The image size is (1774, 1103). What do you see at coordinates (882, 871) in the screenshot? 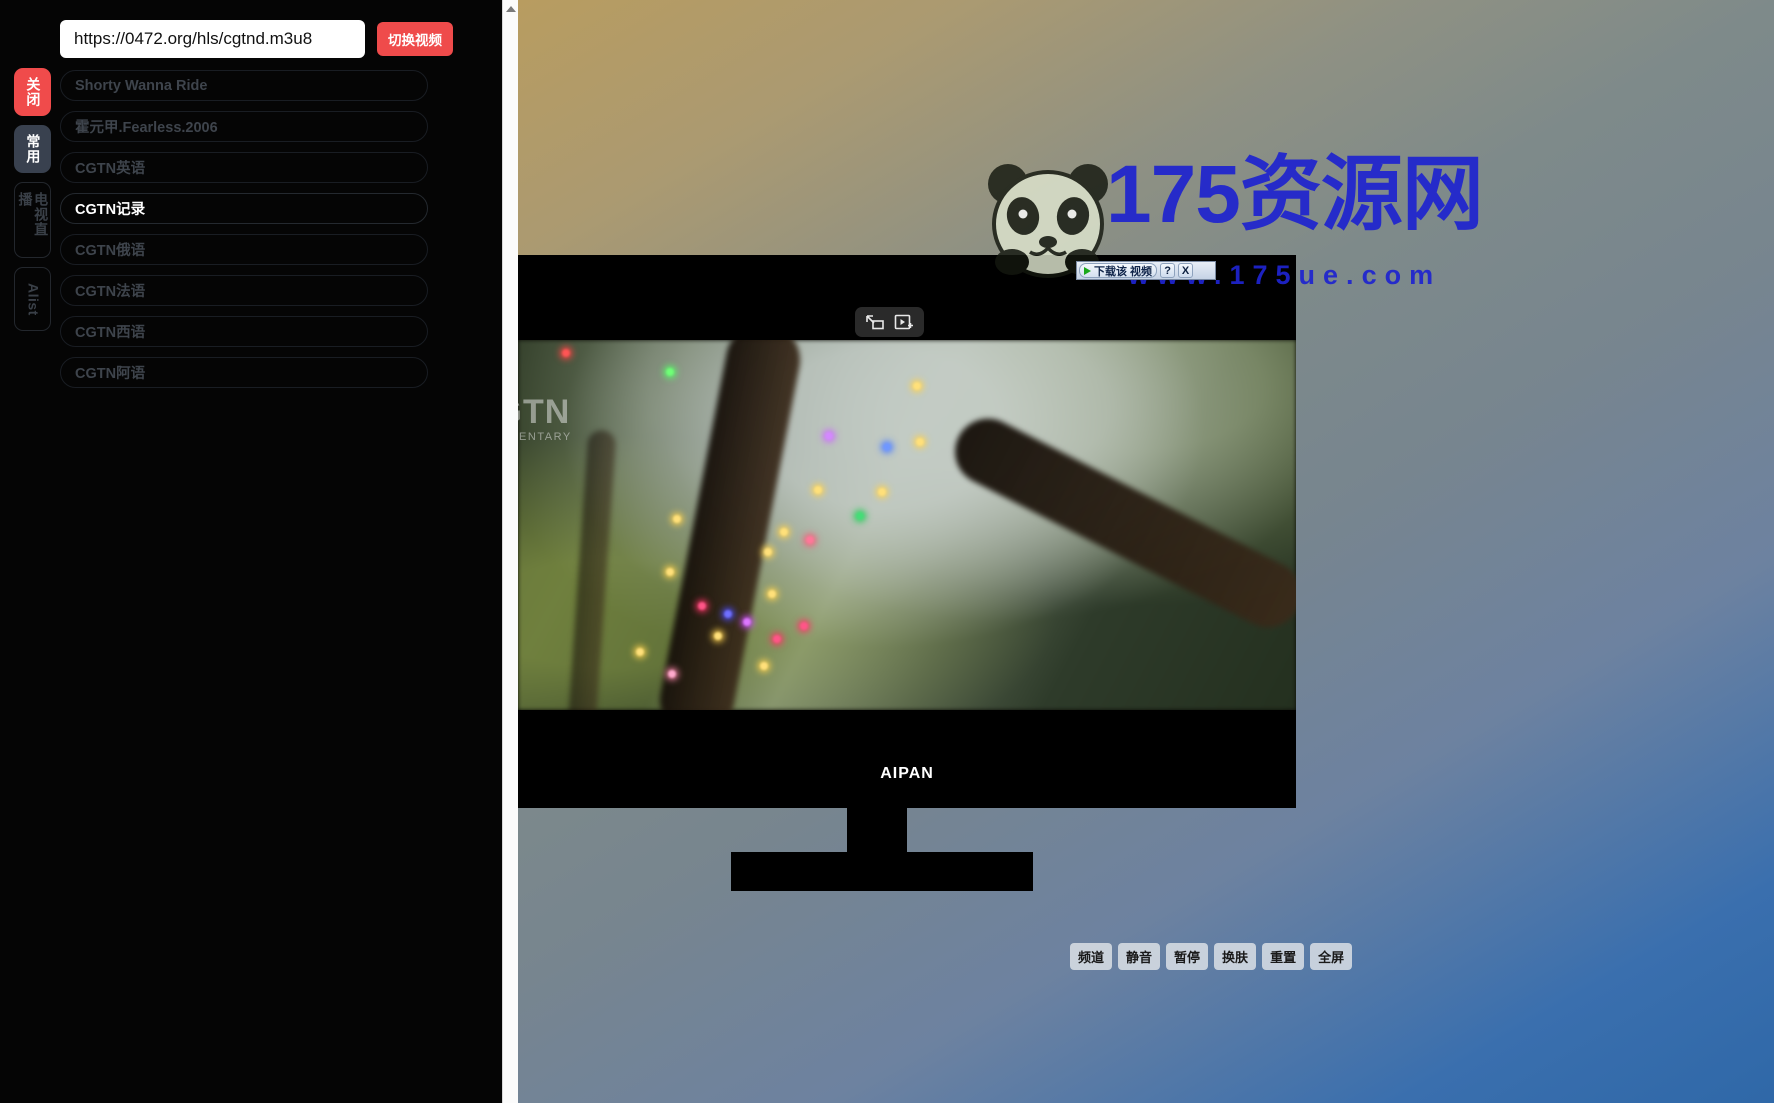
I see `tv-stand-base` at bounding box center [882, 871].